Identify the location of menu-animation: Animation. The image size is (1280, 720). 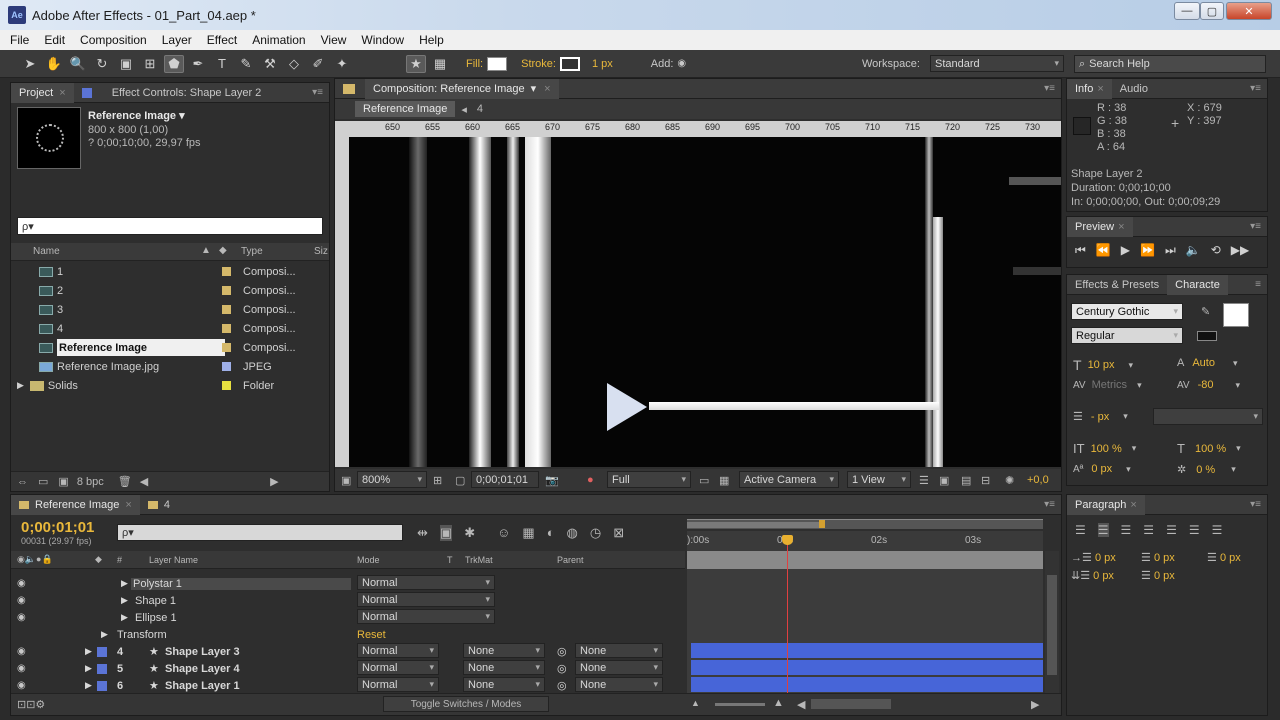
(278, 40).